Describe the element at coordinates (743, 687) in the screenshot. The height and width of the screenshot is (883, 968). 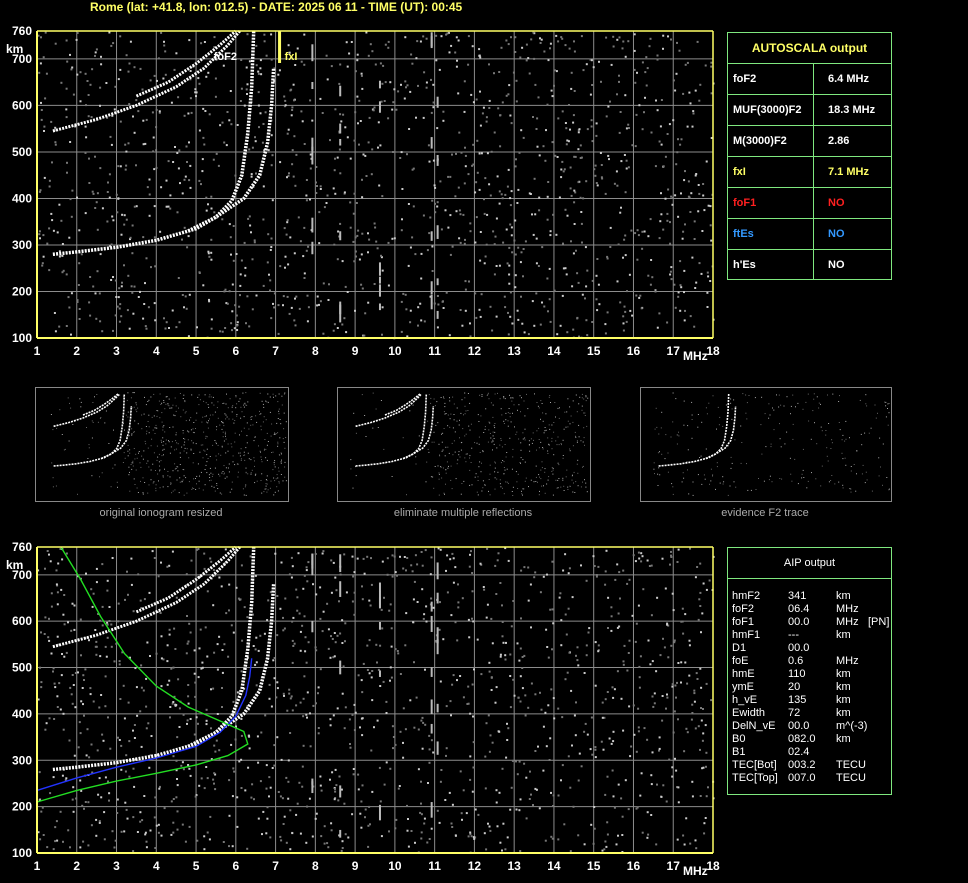
I see `aip-key: ymE` at that location.